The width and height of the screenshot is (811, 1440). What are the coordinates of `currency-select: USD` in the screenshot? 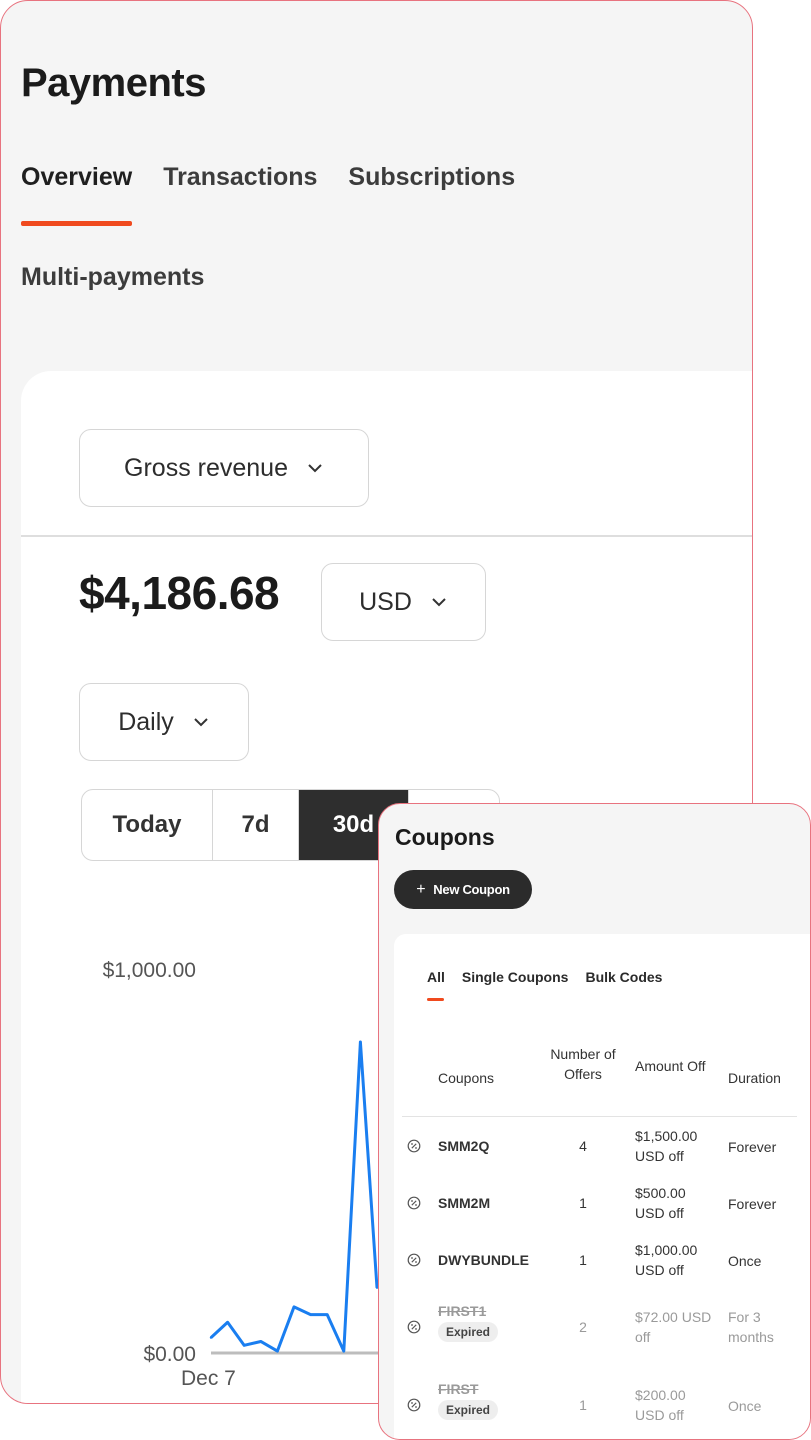 It's located at (403, 602).